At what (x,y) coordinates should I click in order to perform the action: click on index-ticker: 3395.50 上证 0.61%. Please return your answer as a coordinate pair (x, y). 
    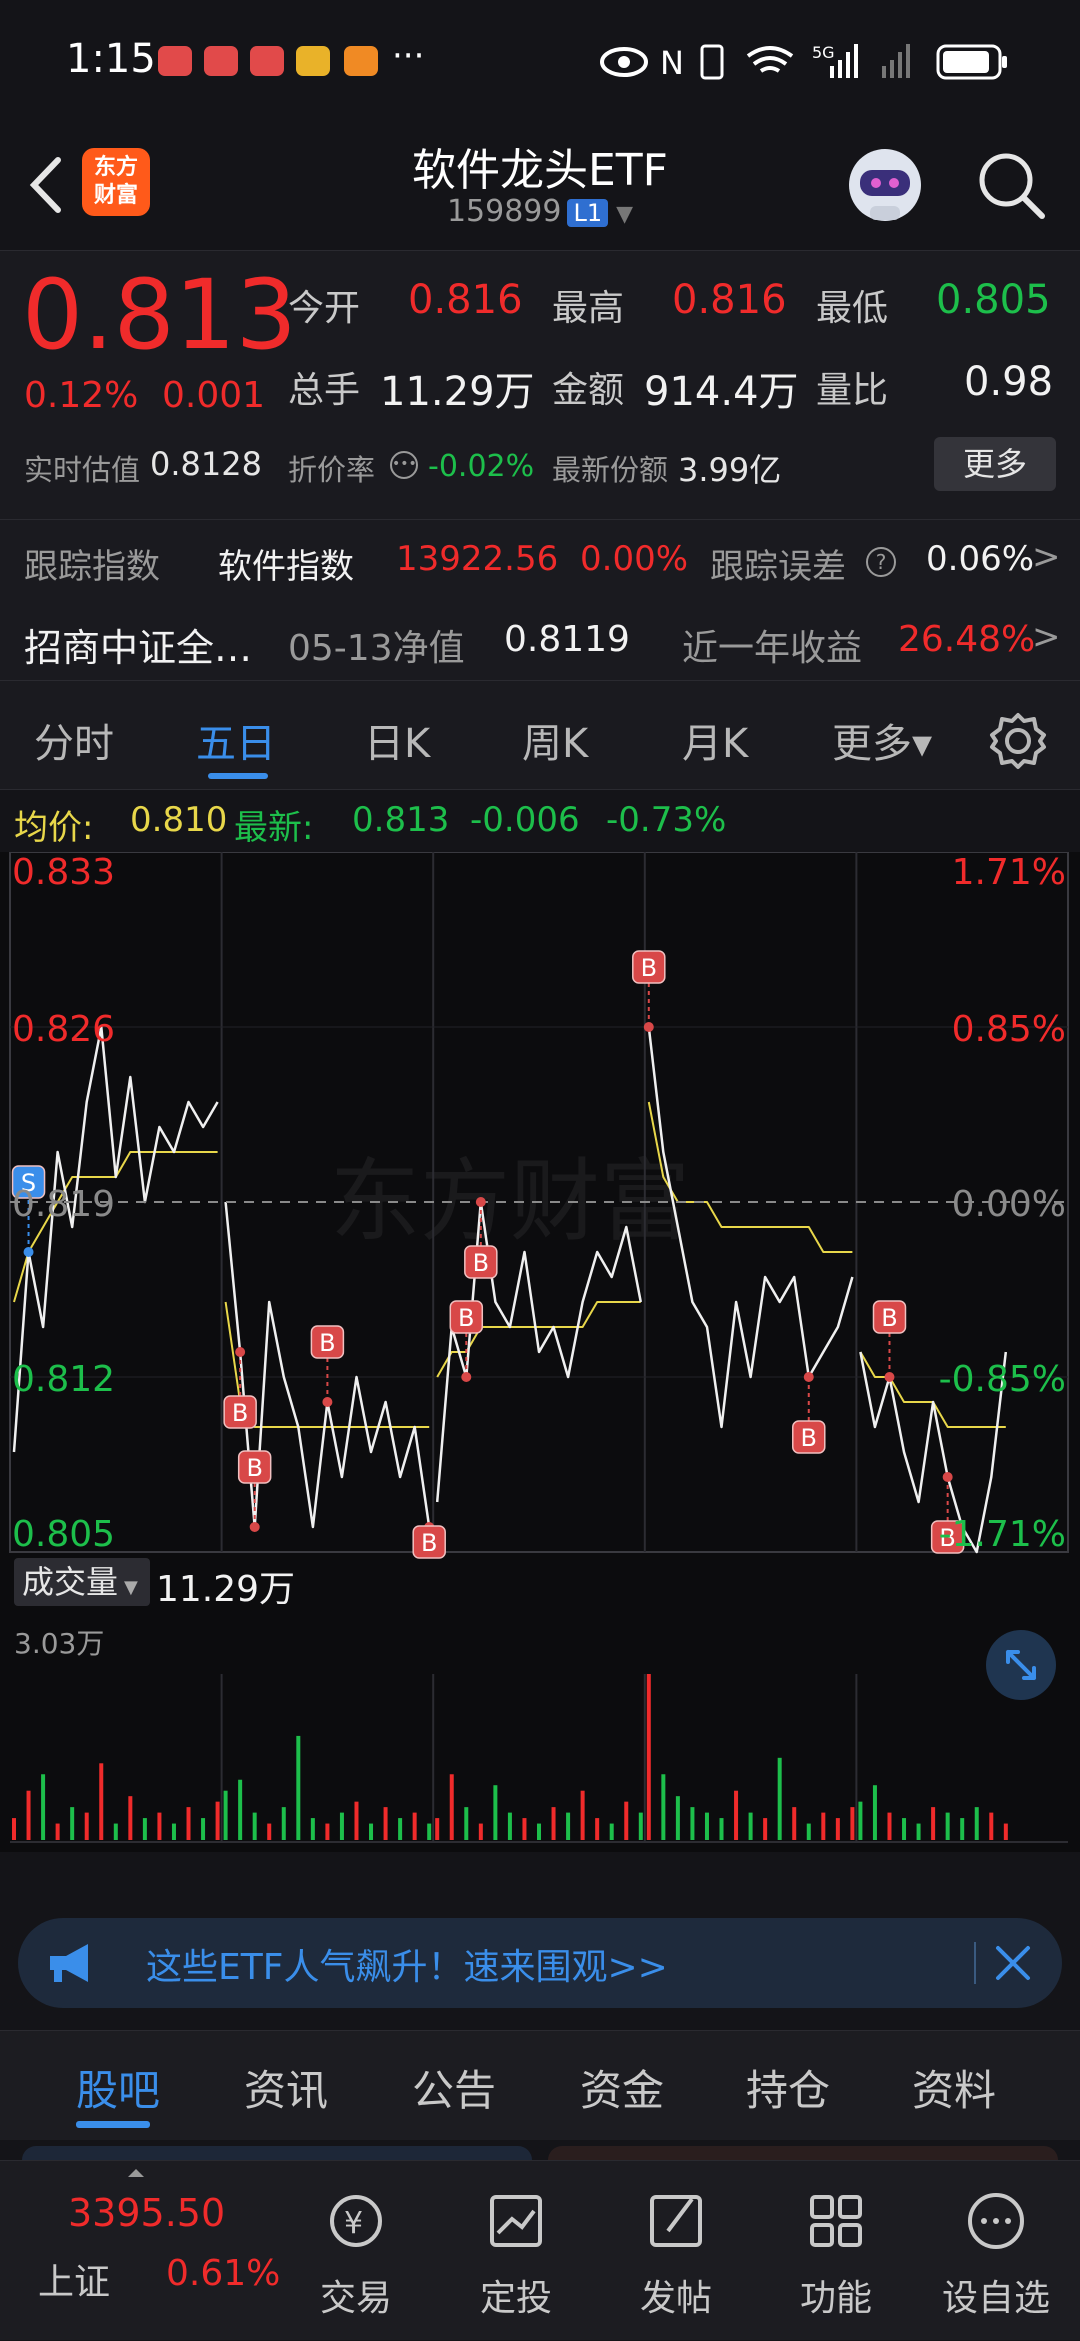
    Looking at the image, I should click on (140, 2251).